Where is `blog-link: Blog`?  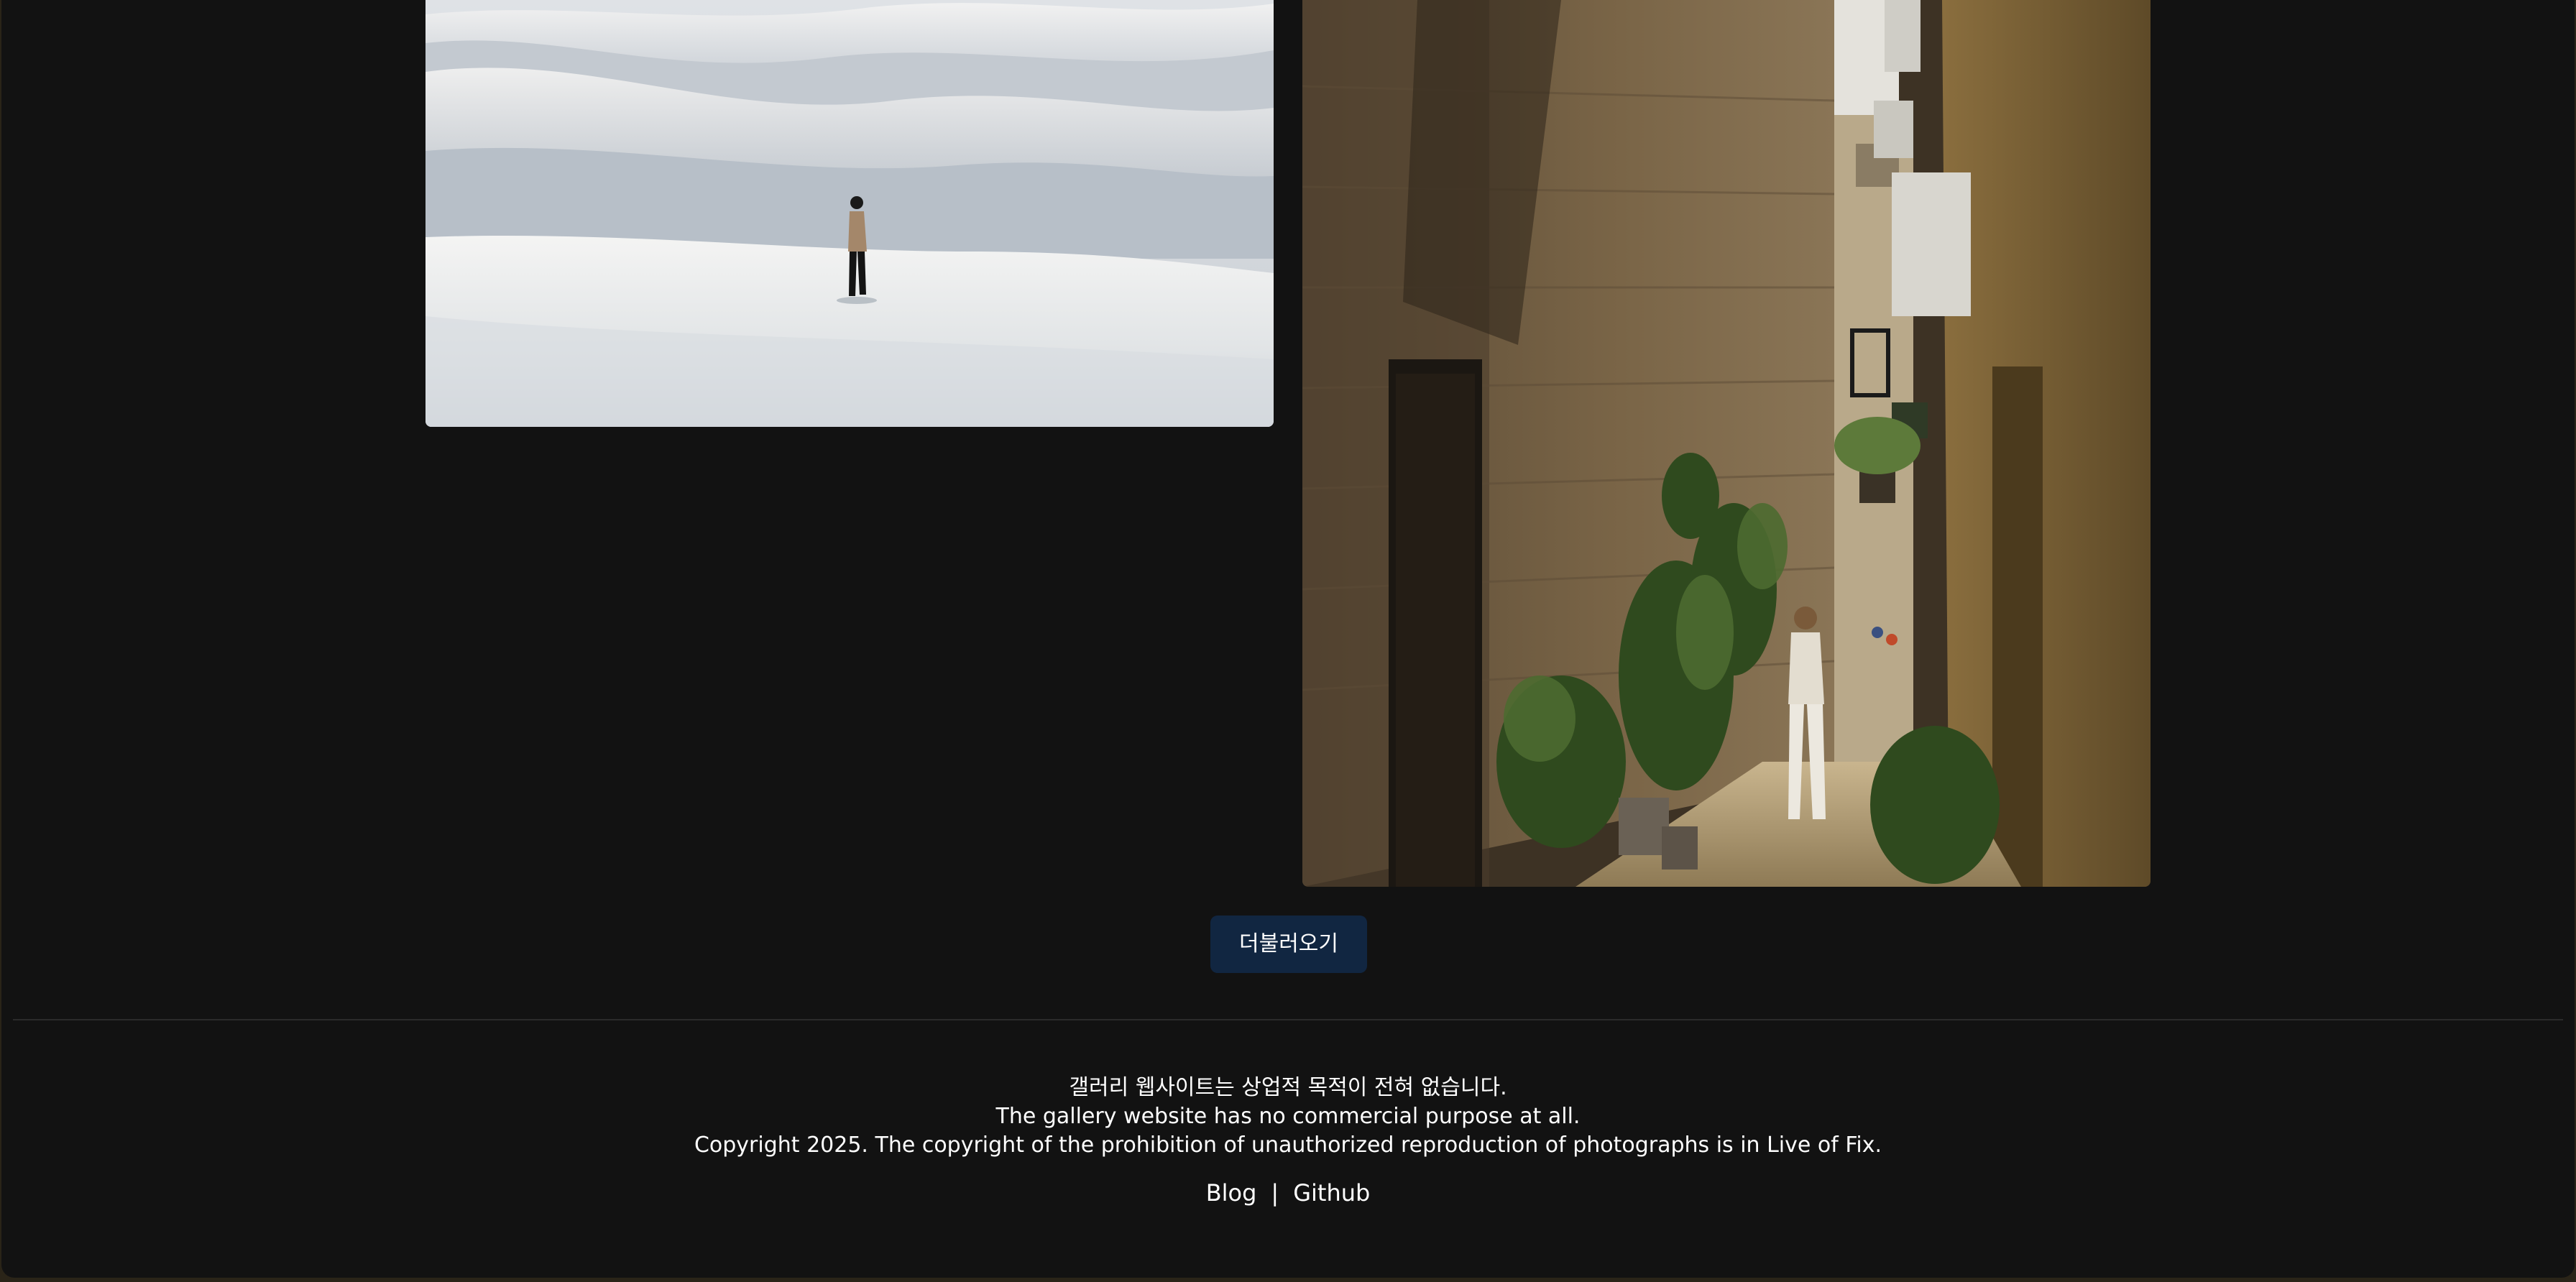 blog-link: Blog is located at coordinates (1231, 1193).